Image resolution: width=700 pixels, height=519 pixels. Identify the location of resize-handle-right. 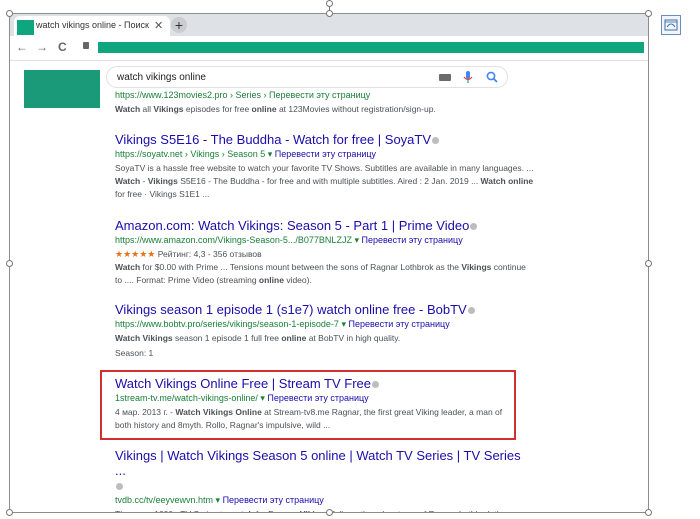
(648, 263).